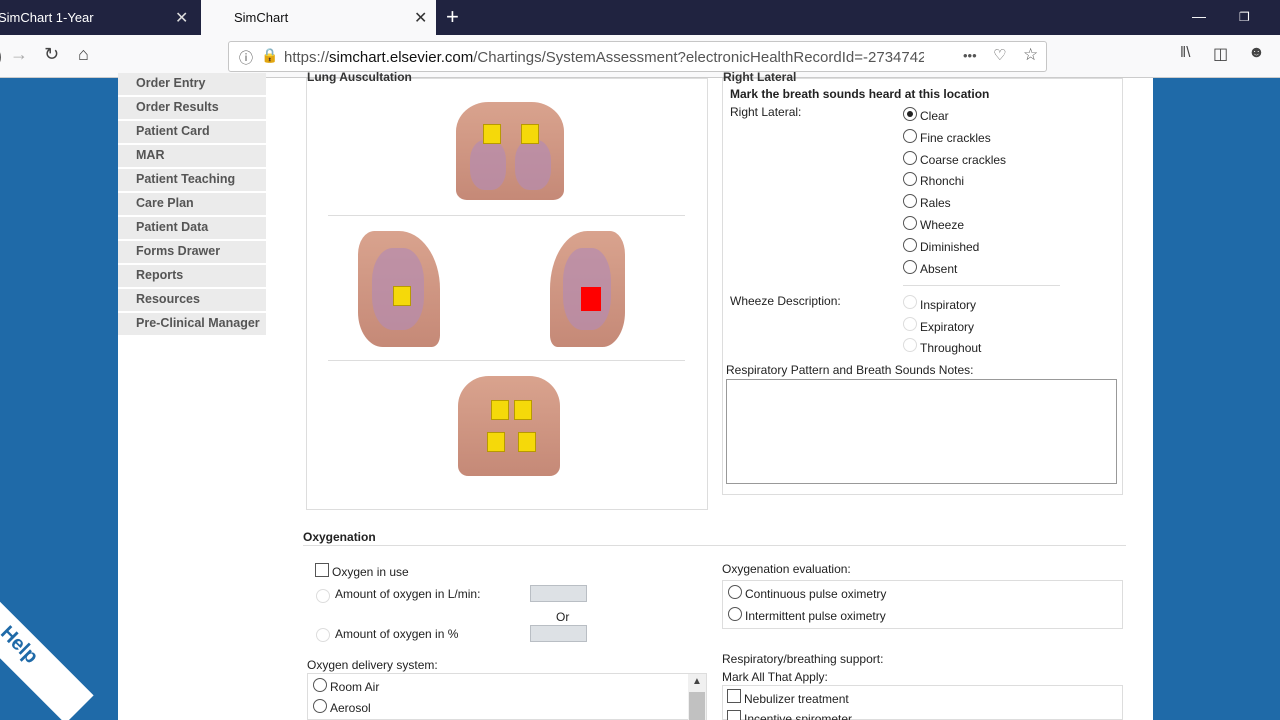  I want to click on sidebar-item-forms-drawer: Forms Drawer, so click(192, 252).